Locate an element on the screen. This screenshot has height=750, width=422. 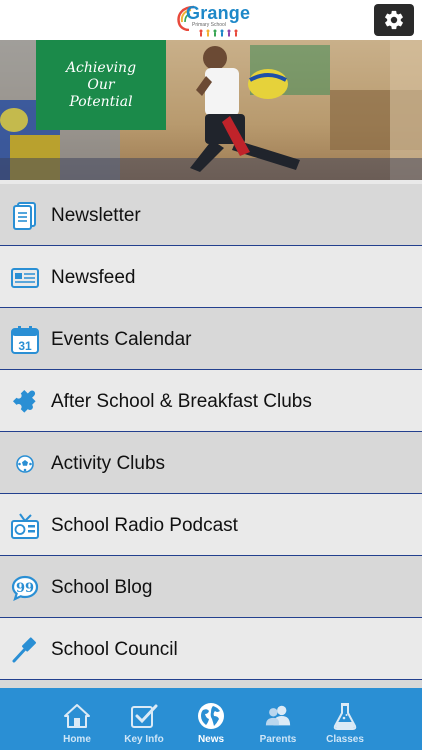
tab-classes: Classes is located at coordinates (345, 719).